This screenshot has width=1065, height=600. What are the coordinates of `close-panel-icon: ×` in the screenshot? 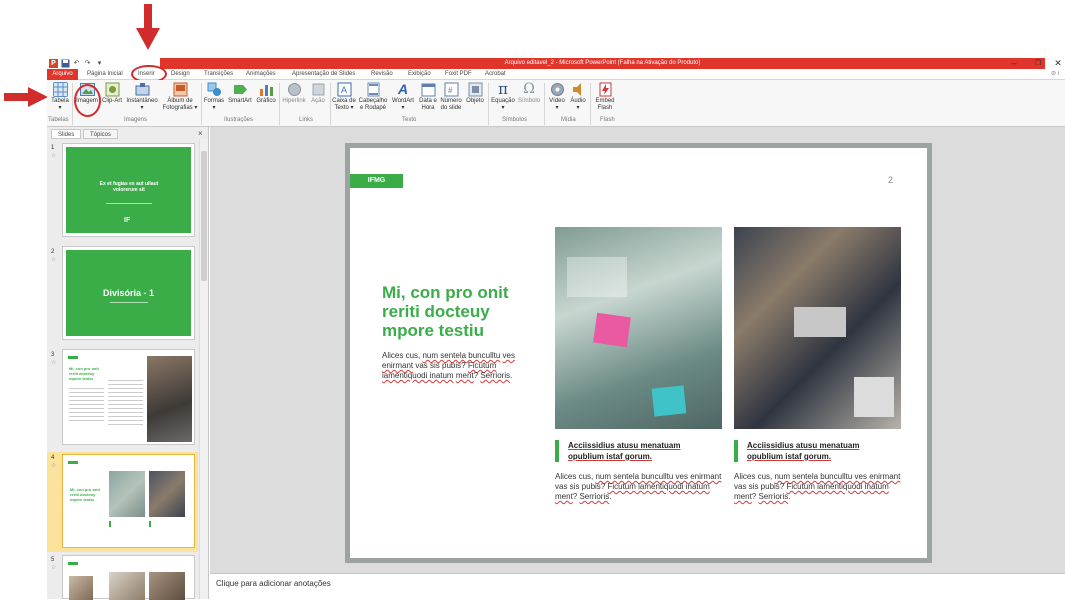 It's located at (200, 133).